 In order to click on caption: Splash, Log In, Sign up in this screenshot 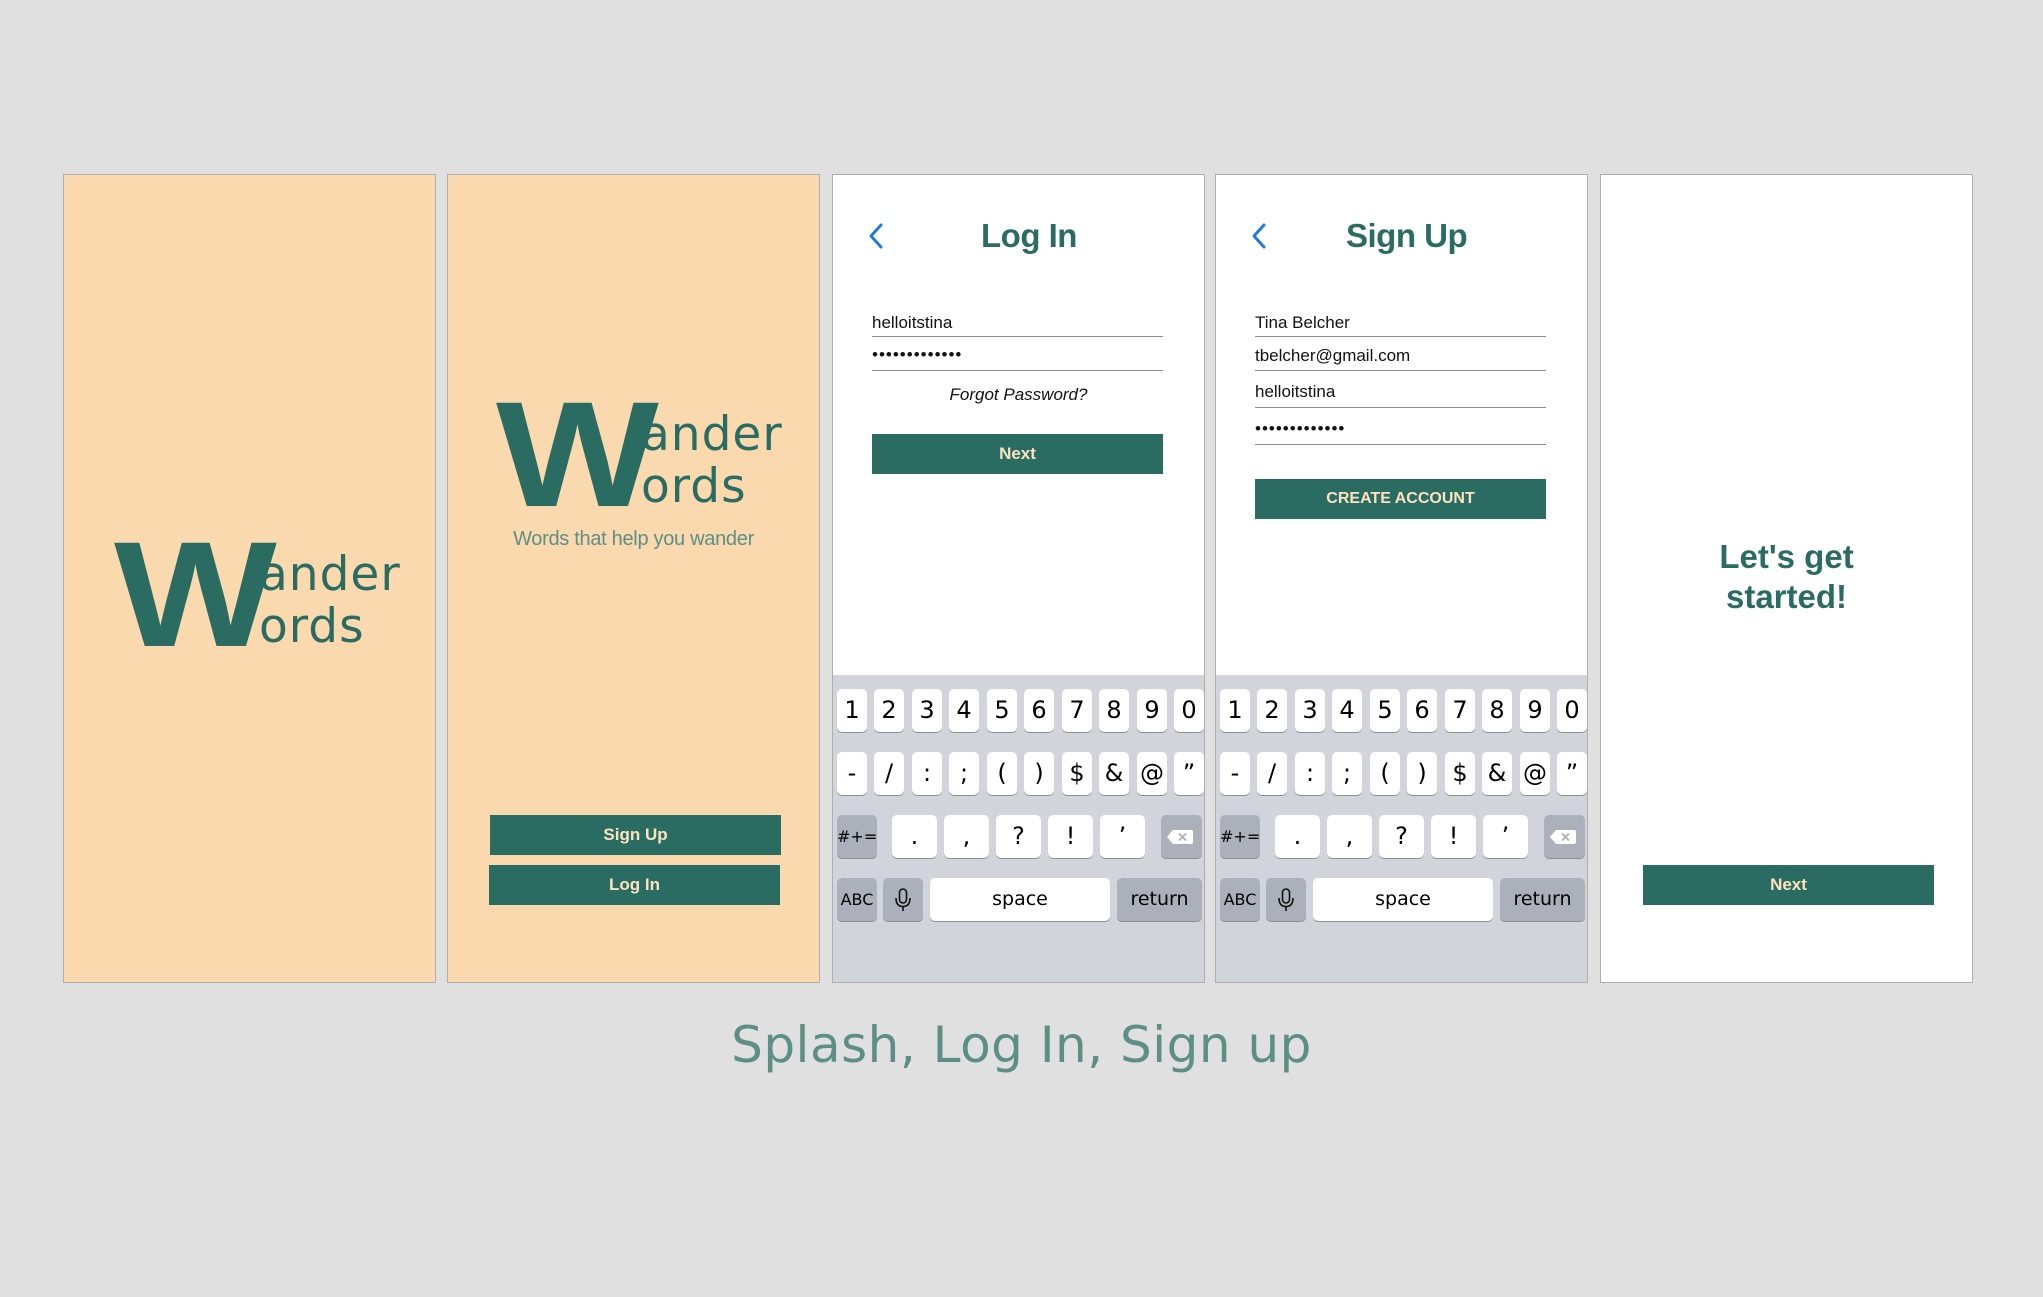, I will do `click(1021, 1045)`.